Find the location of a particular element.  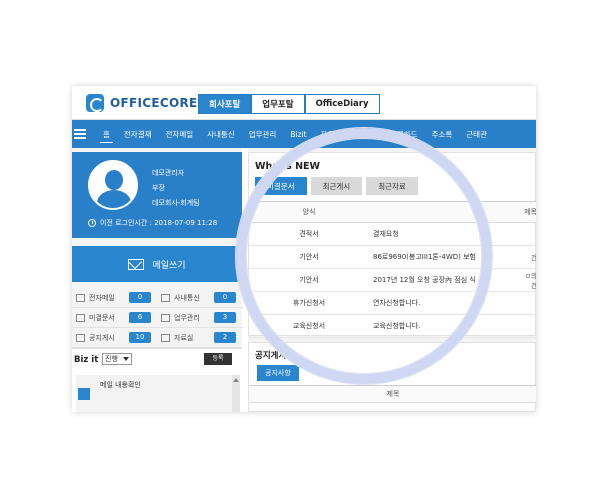

clock-icon is located at coordinates (92, 223).